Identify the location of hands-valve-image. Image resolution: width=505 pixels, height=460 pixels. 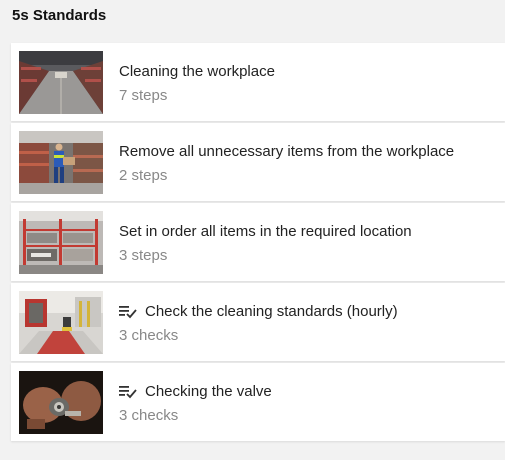
(61, 402).